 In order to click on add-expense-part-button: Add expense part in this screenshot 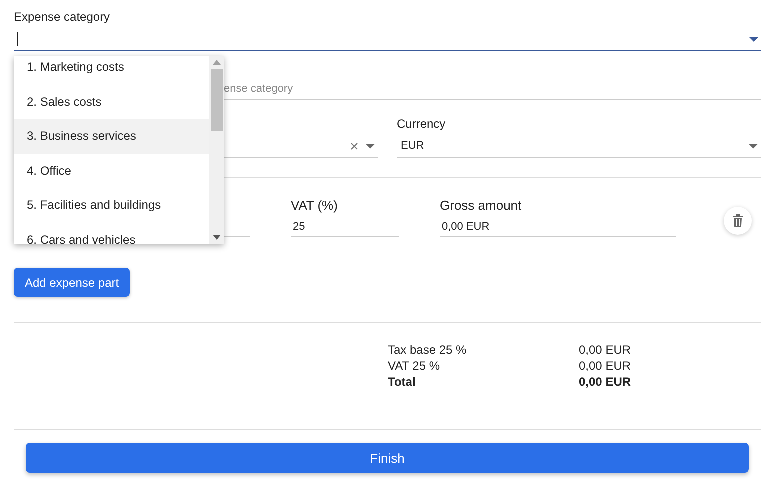, I will do `click(72, 282)`.